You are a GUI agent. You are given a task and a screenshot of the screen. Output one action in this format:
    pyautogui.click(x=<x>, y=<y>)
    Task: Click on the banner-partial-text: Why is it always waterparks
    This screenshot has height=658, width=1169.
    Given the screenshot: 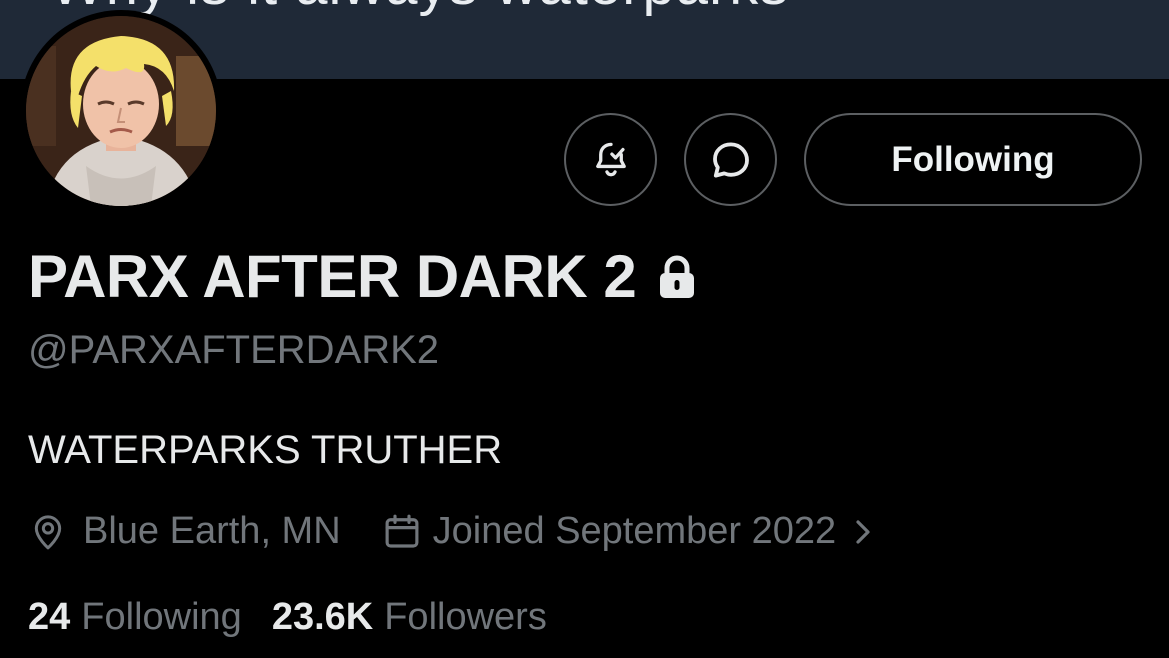 What is the action you would take?
    pyautogui.click(x=419, y=7)
    